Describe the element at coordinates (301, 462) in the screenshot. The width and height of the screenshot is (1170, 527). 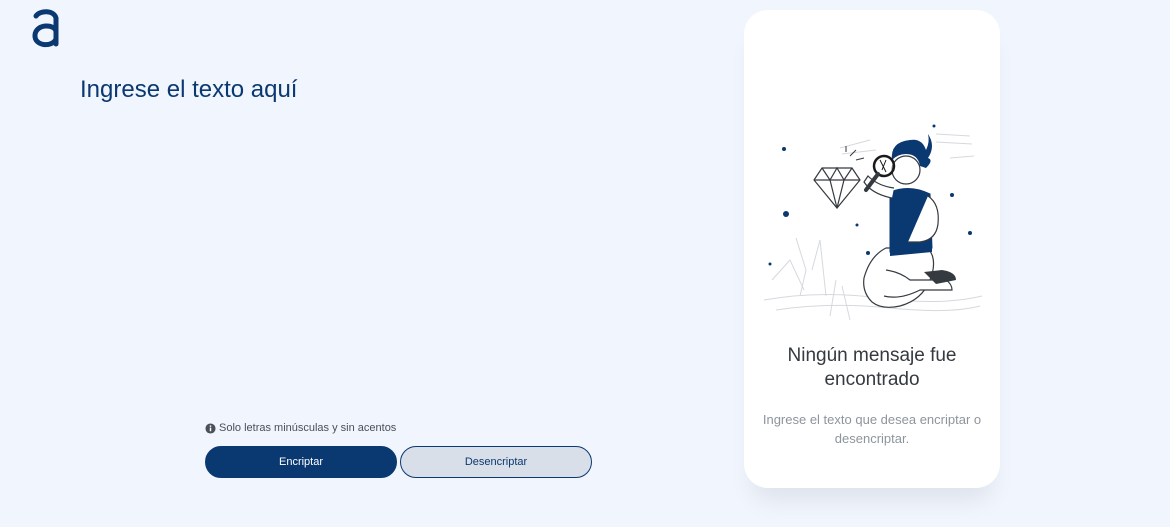
I see `encrypt-button: Encriptar` at that location.